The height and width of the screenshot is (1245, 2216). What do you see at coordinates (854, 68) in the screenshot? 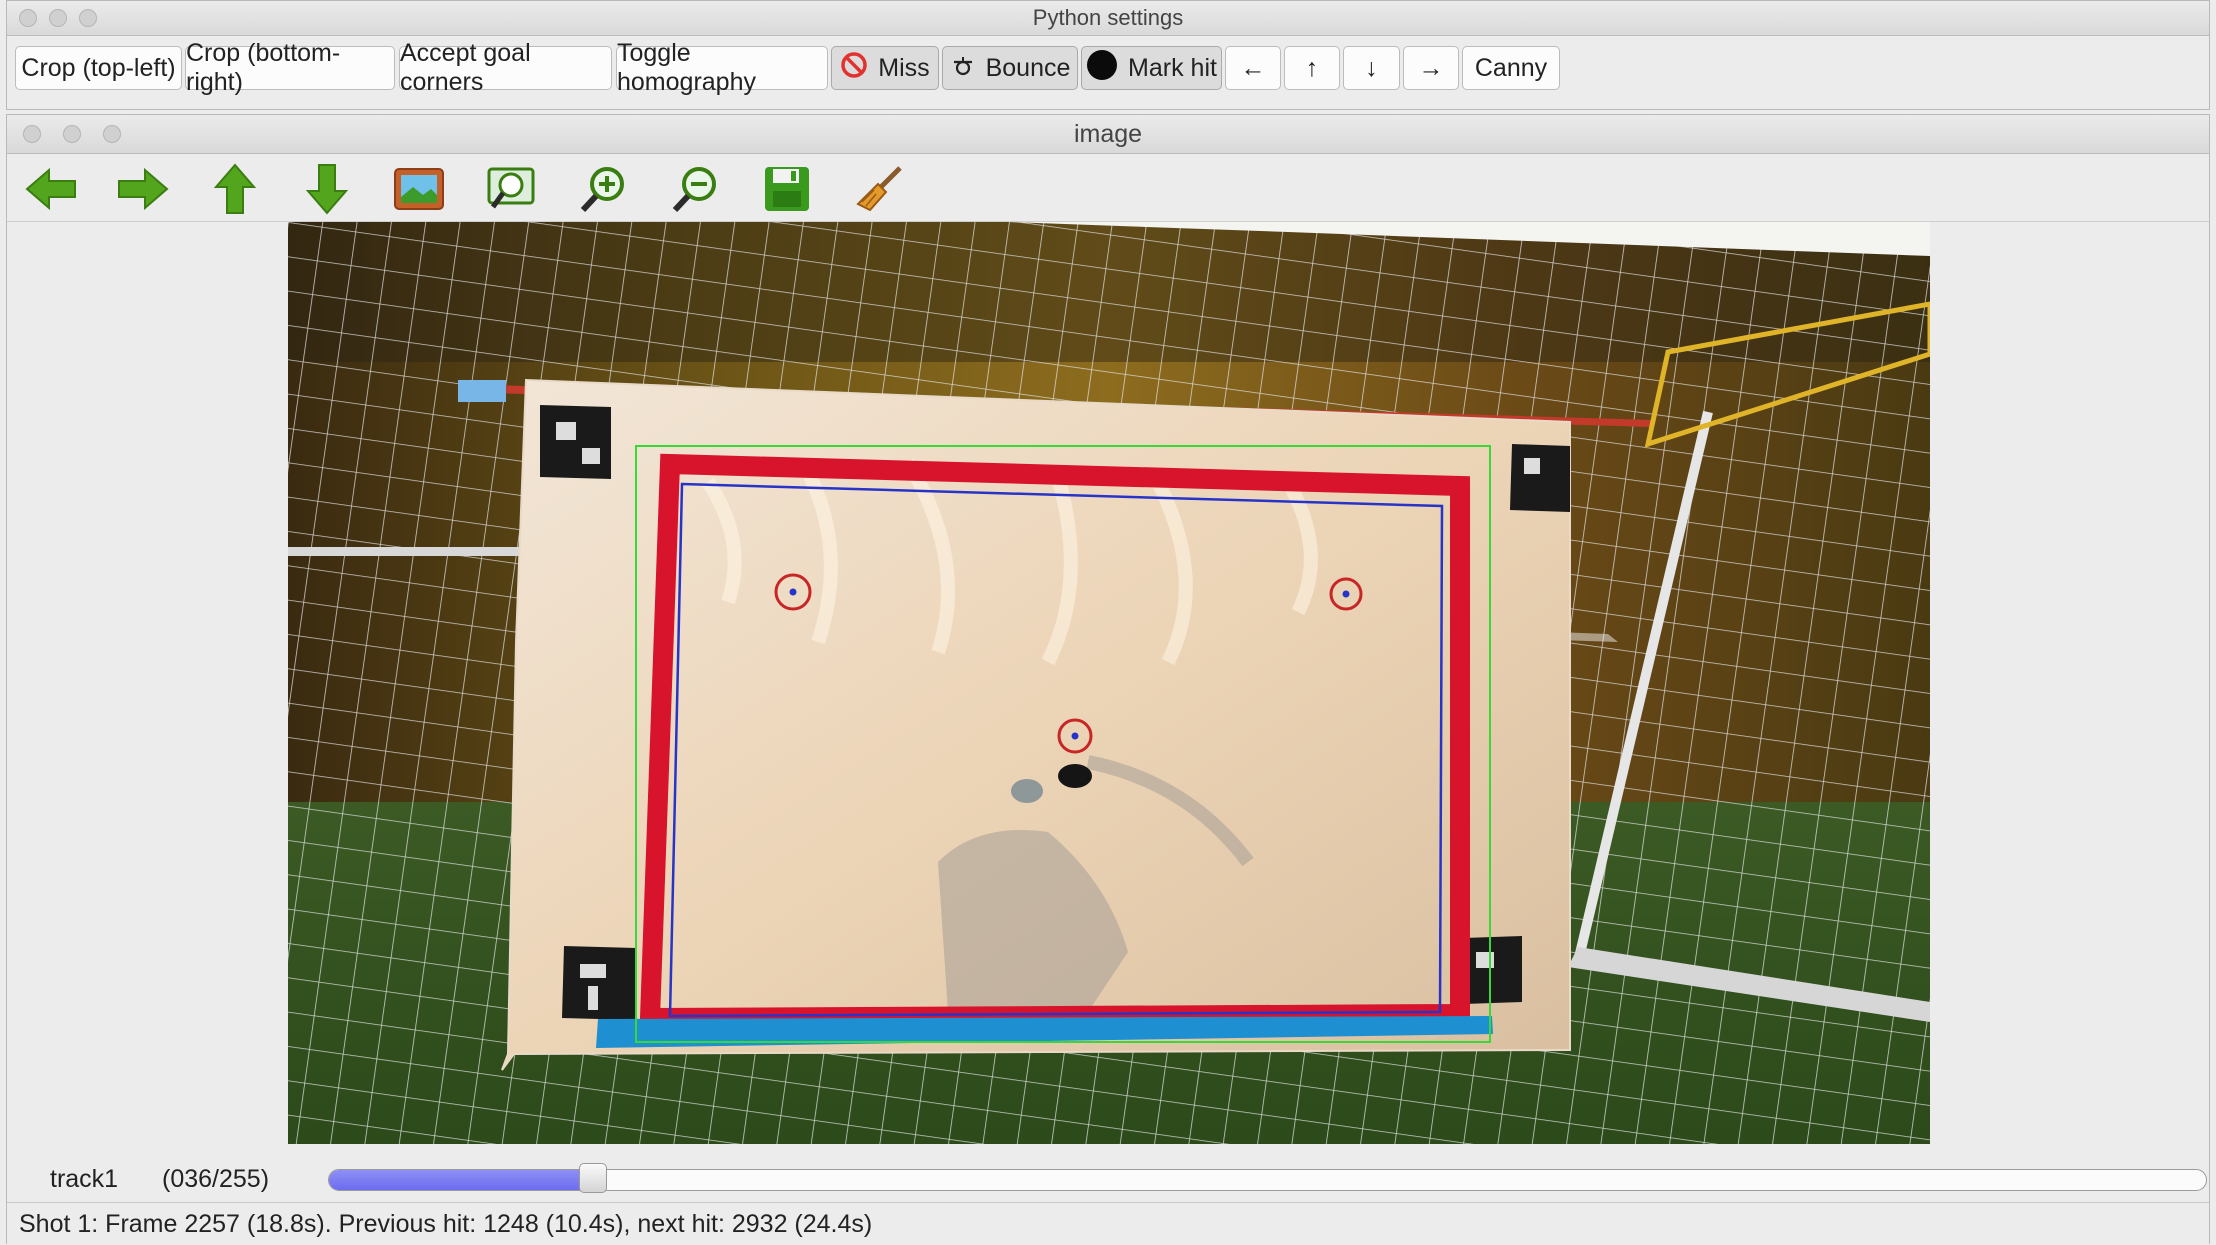
I see `no-entry-icon` at bounding box center [854, 68].